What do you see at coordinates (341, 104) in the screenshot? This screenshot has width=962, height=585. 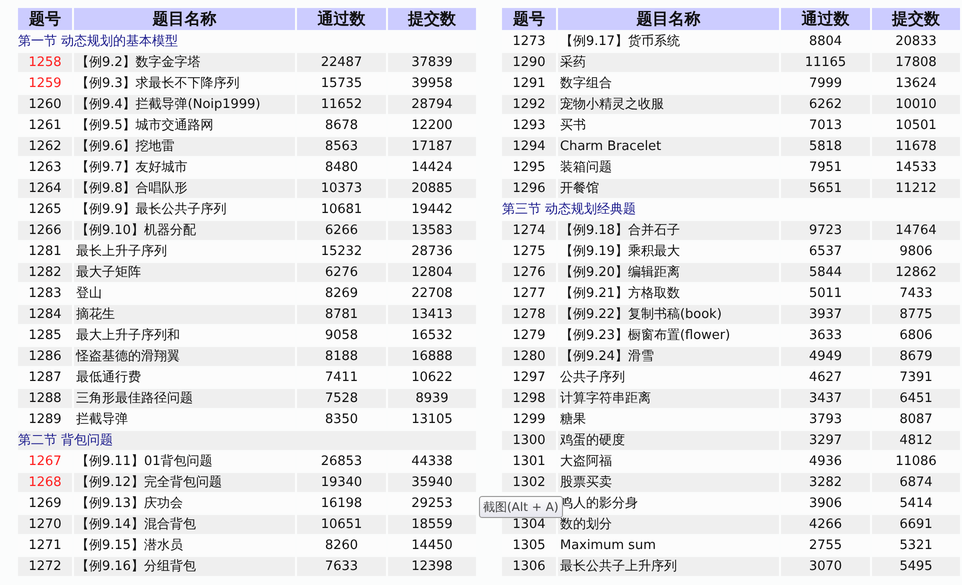 I see `table-cell: 11652` at bounding box center [341, 104].